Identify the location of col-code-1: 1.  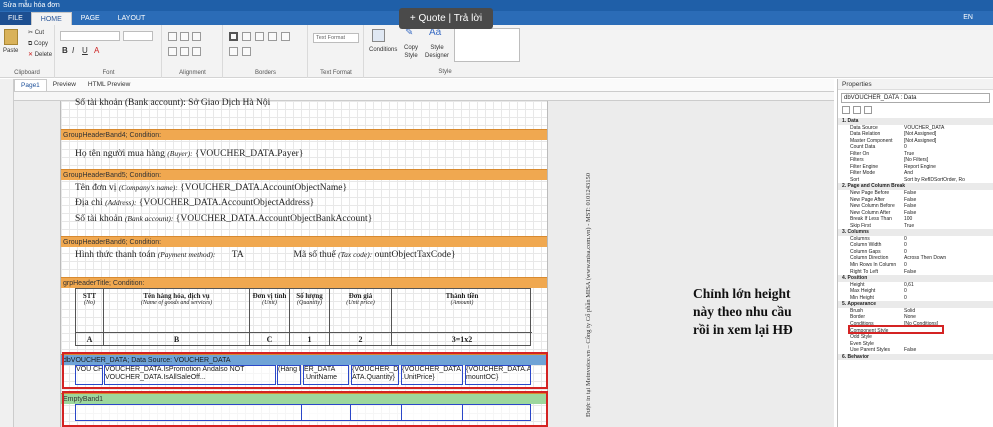
(310, 339).